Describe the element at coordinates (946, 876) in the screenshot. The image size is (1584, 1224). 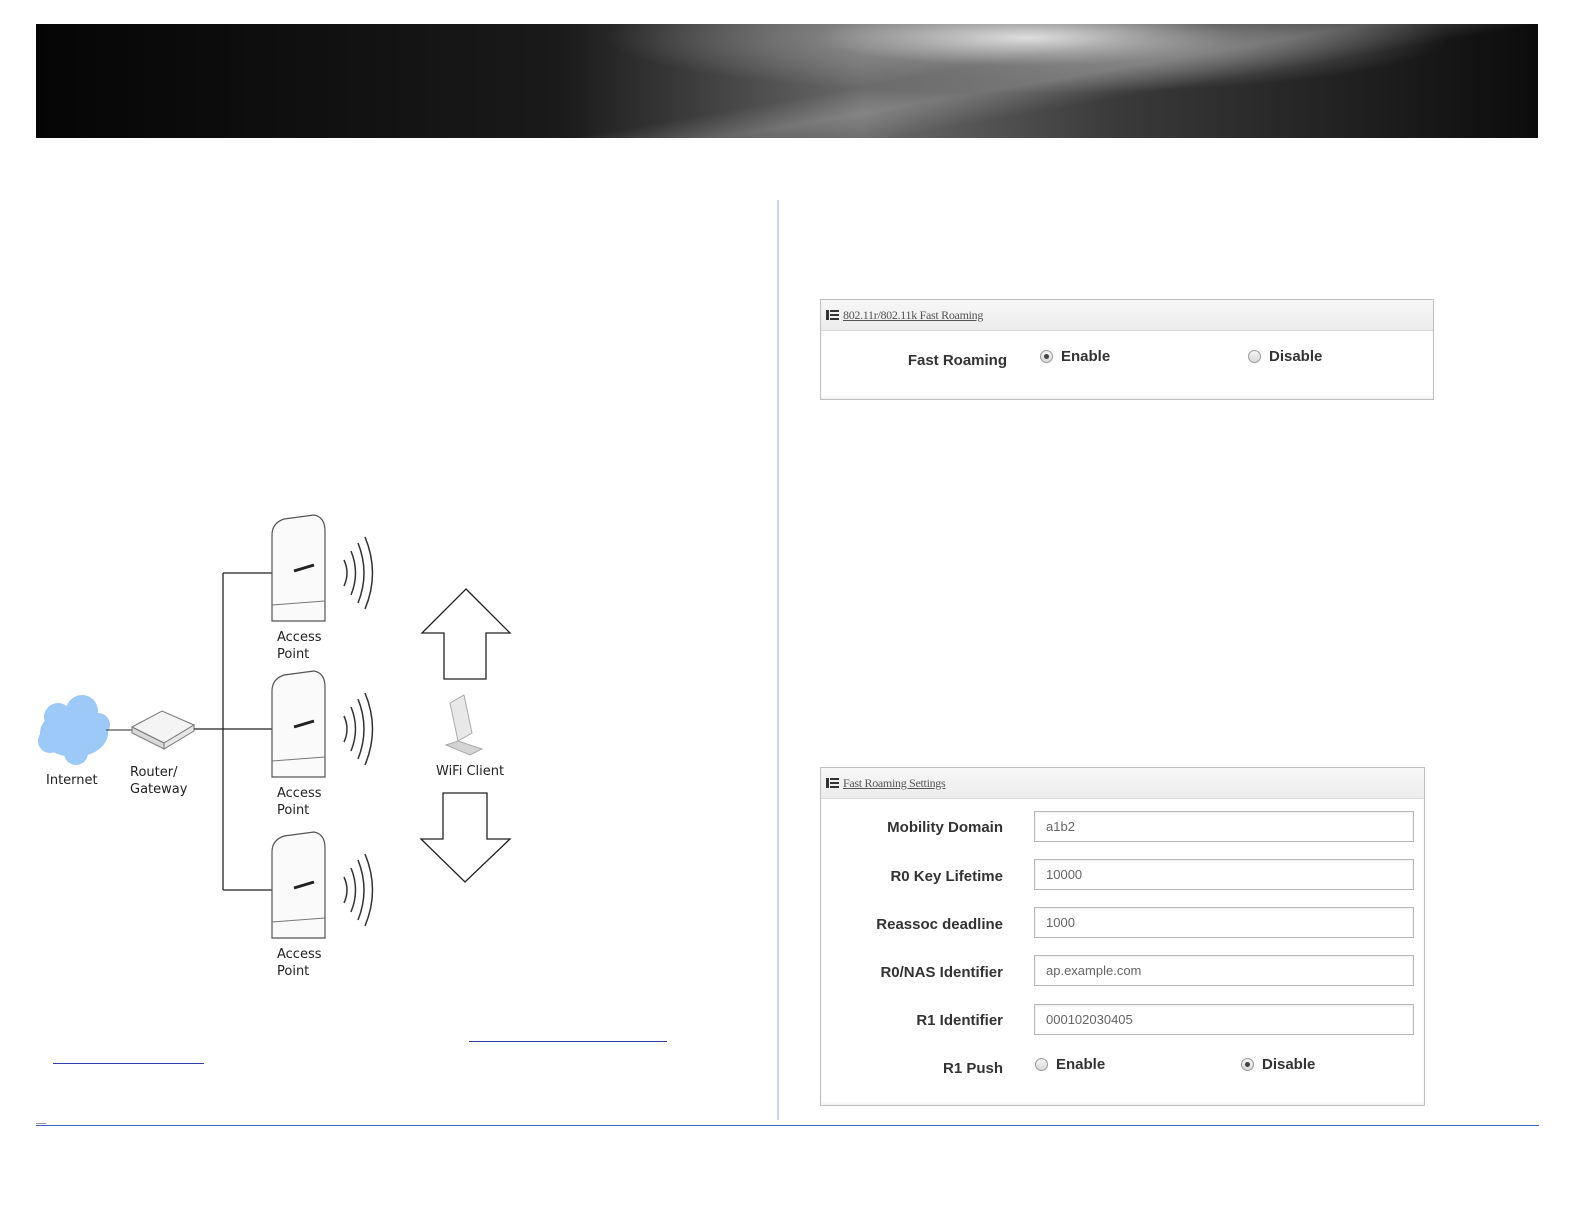
I see `r0-key-lifetime-label: R0 Key Lifetime` at that location.